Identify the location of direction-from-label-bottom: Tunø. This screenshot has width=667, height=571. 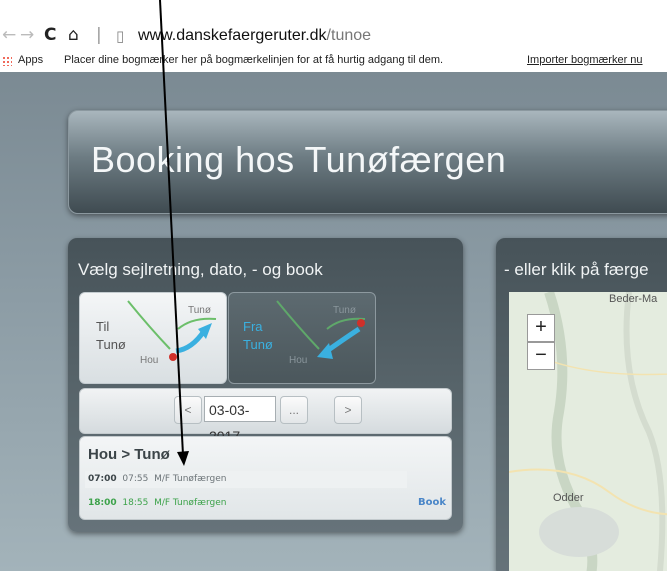
(258, 344).